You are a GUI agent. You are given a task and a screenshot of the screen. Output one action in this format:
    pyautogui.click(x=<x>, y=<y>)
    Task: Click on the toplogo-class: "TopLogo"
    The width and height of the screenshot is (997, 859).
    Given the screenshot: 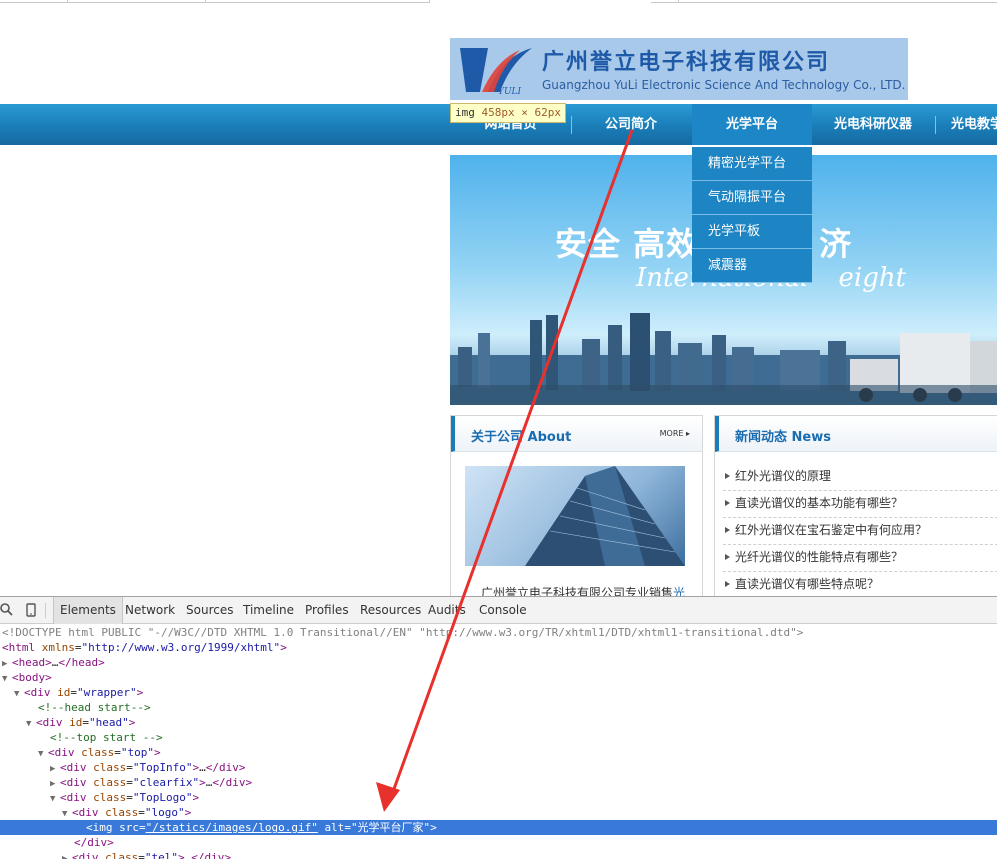 What is the action you would take?
    pyautogui.click(x=162, y=797)
    